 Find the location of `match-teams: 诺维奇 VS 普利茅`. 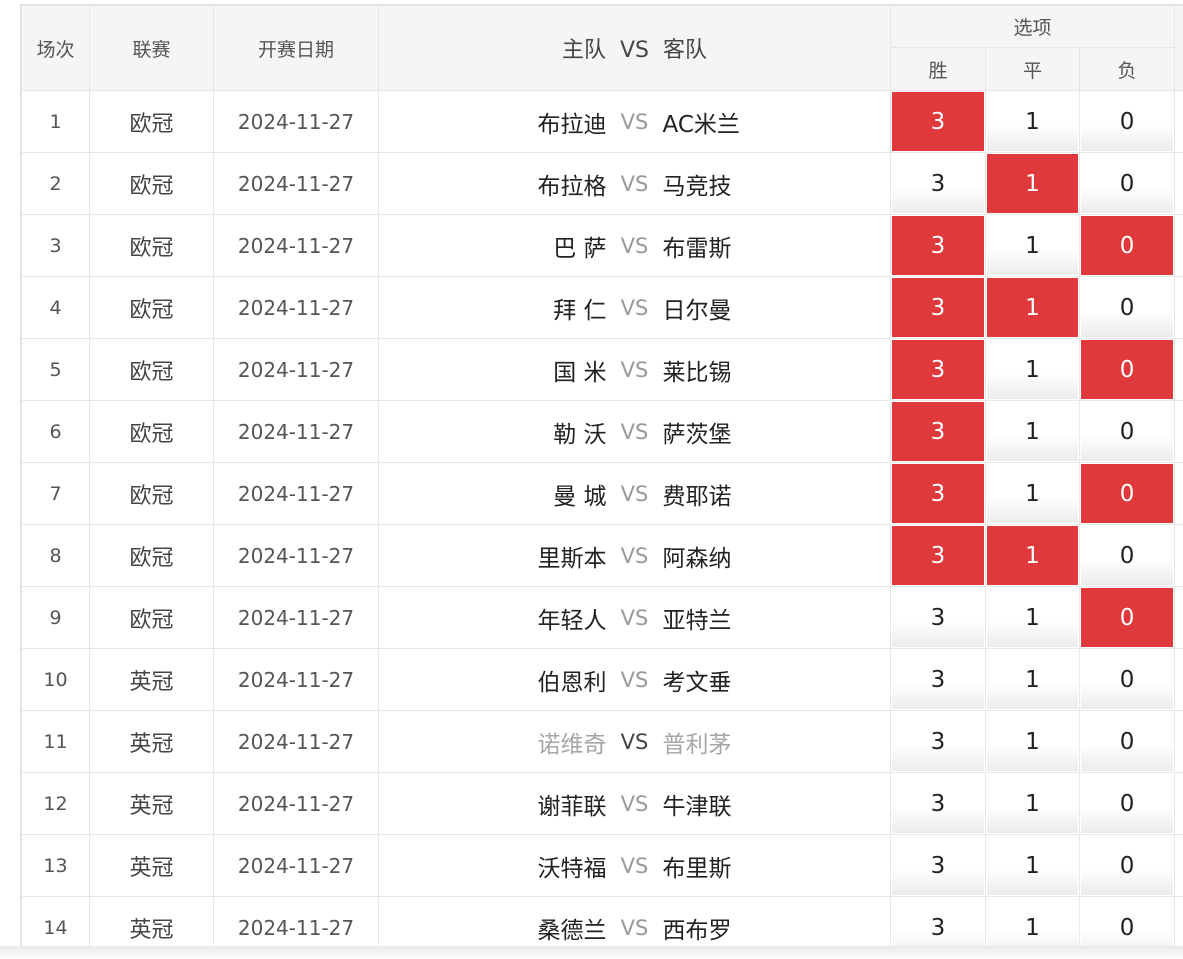

match-teams: 诺维奇 VS 普利茅 is located at coordinates (634, 741).